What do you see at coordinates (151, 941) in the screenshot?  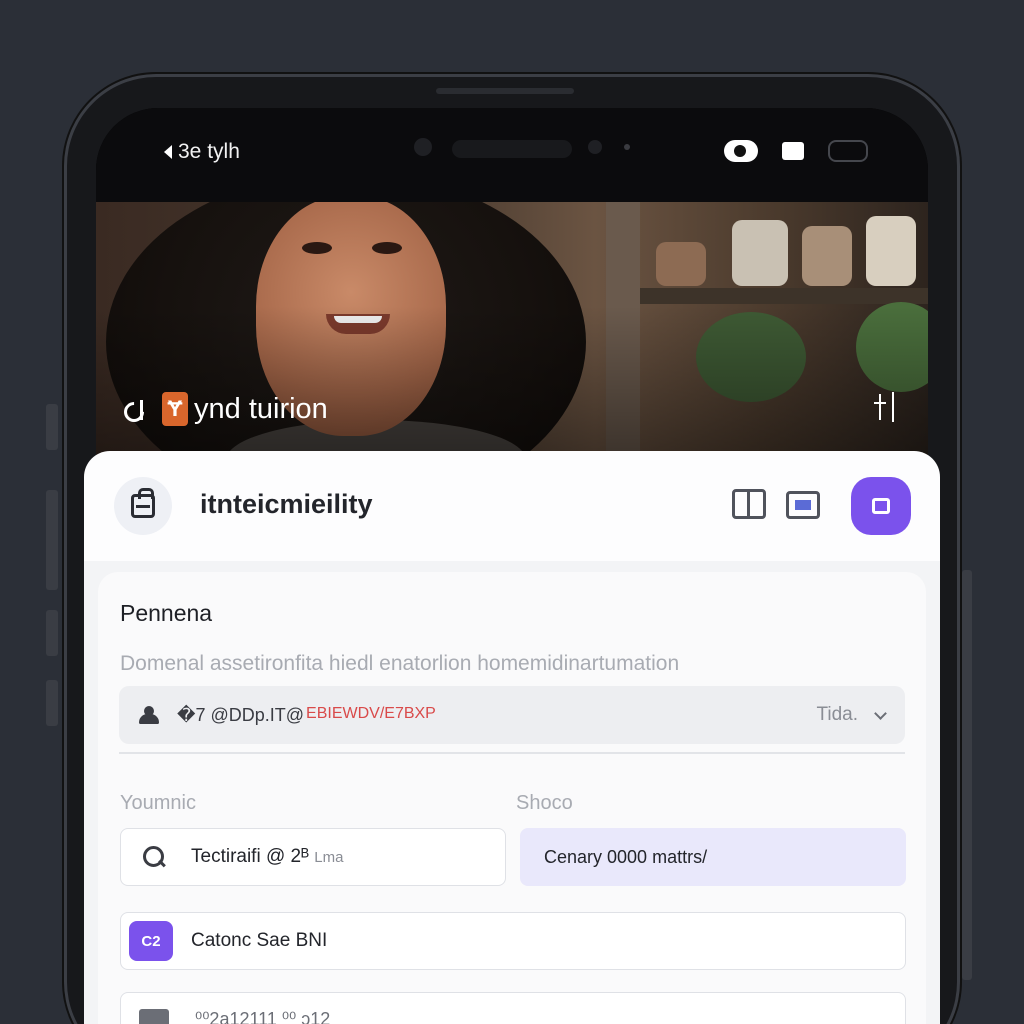 I see `option-badge-icon: C2` at bounding box center [151, 941].